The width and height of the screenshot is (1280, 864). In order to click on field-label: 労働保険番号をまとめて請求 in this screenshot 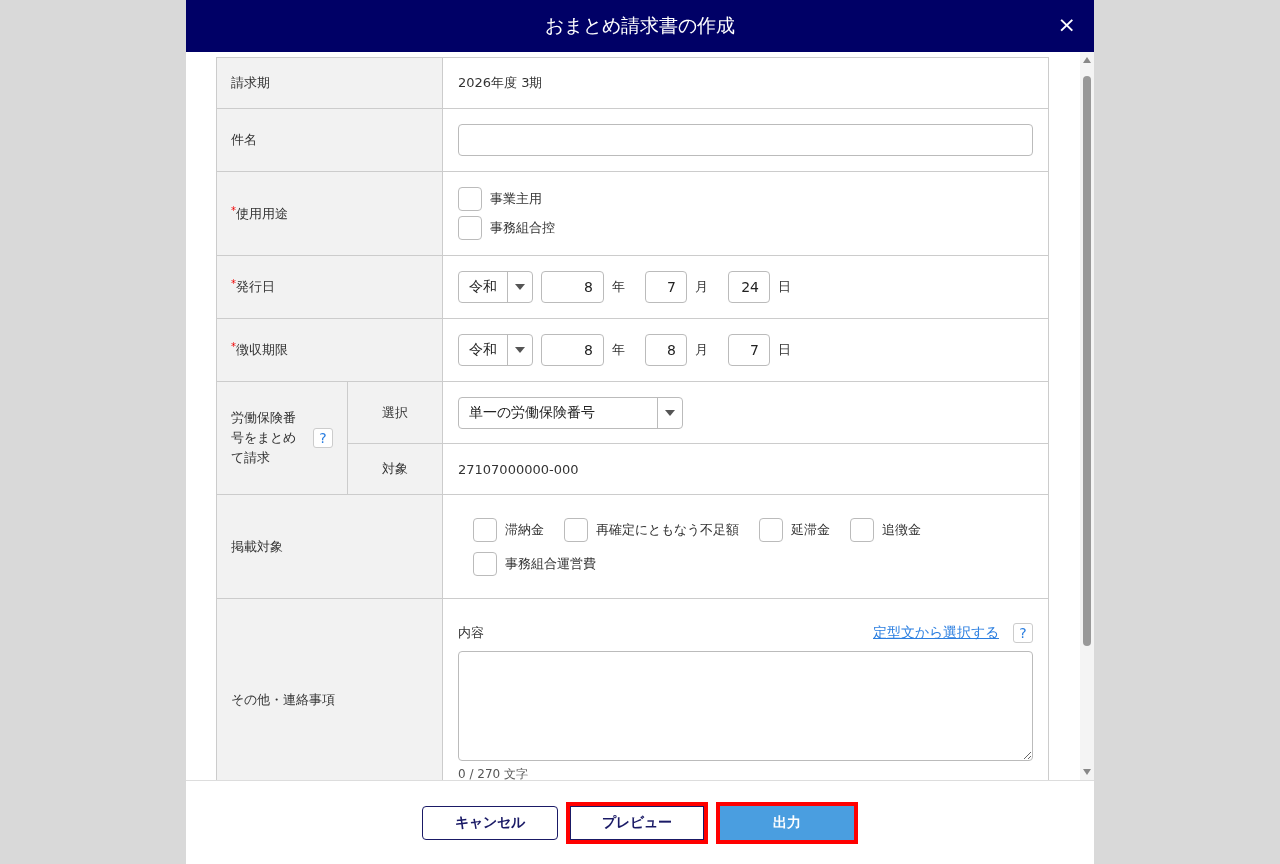, I will do `click(264, 438)`.